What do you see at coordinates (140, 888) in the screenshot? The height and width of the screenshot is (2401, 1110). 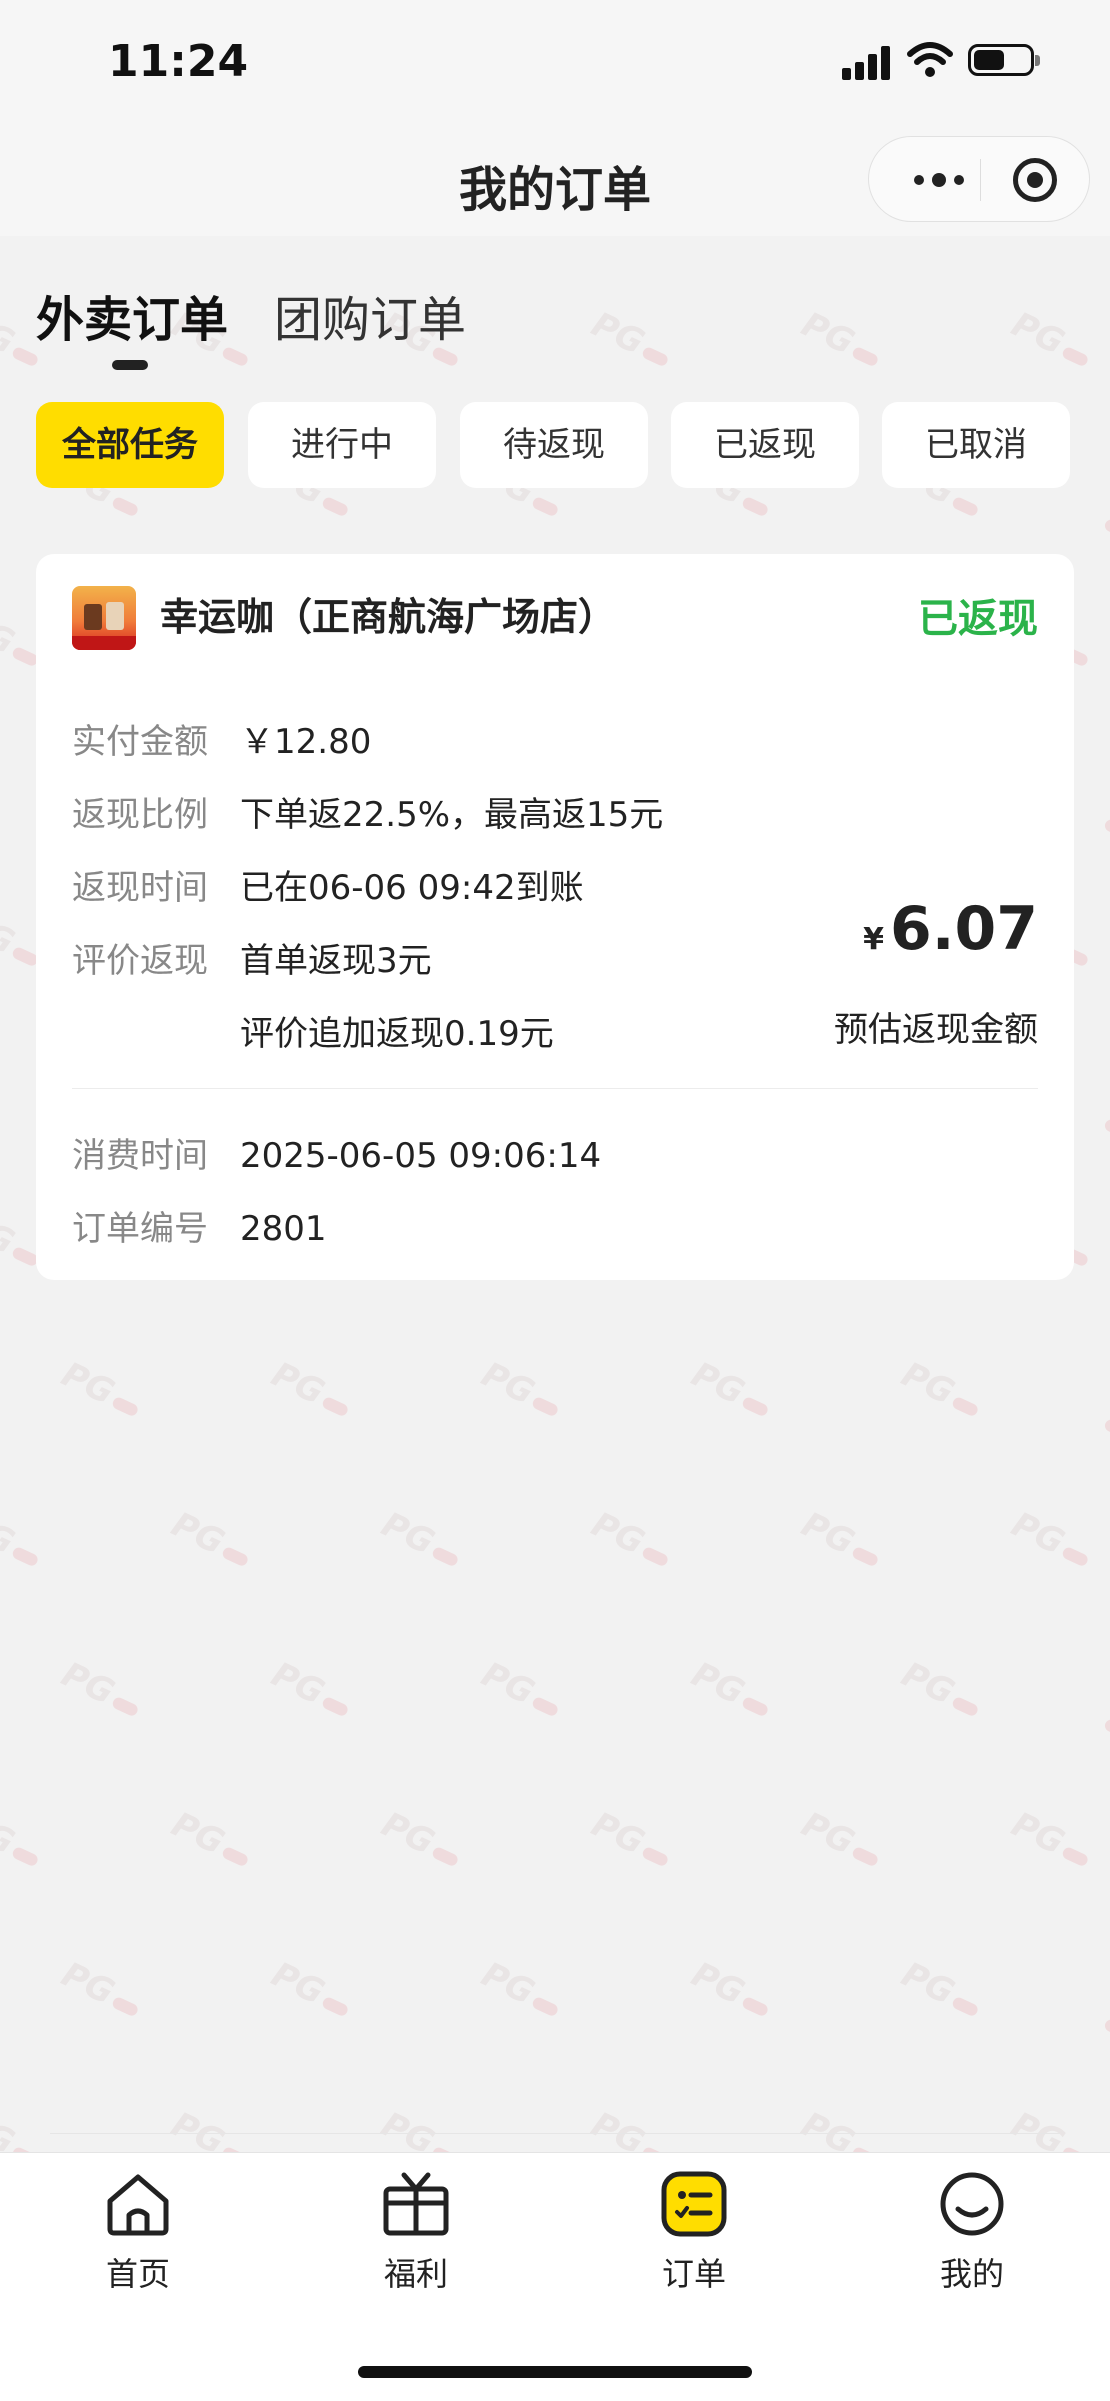 I see `field-label: 返现时间` at bounding box center [140, 888].